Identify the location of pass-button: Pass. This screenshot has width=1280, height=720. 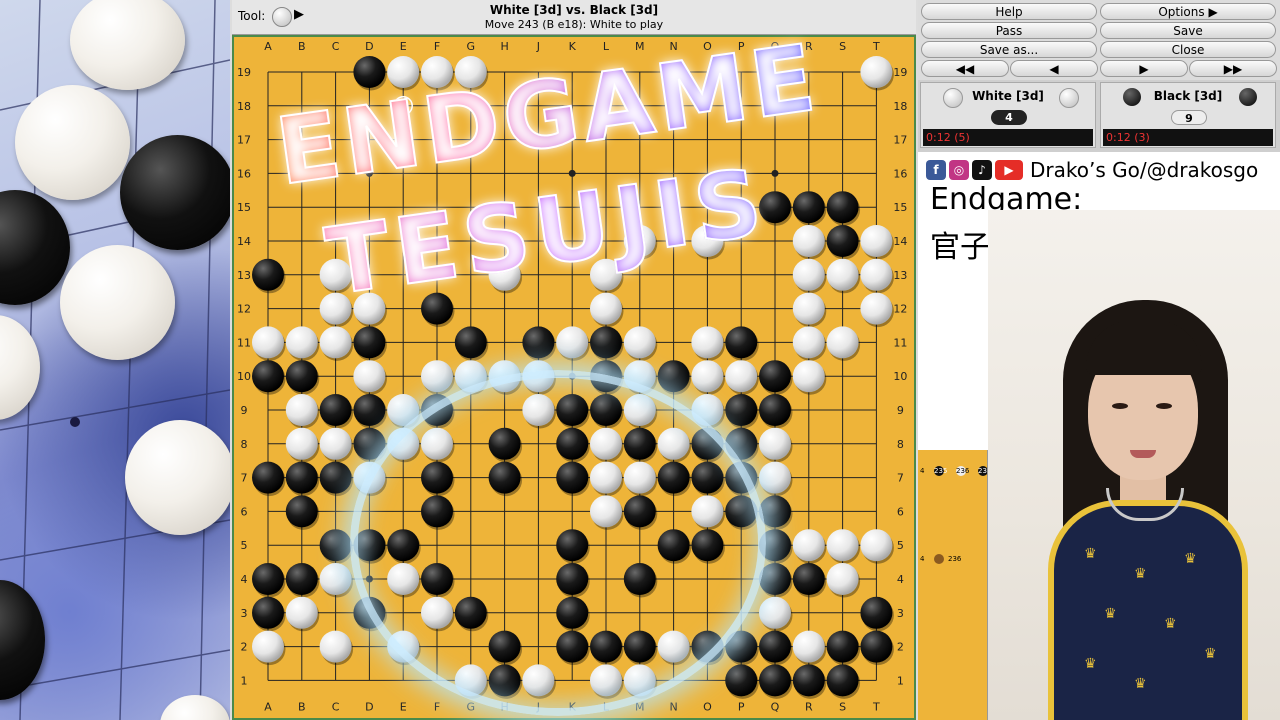
(1009, 30).